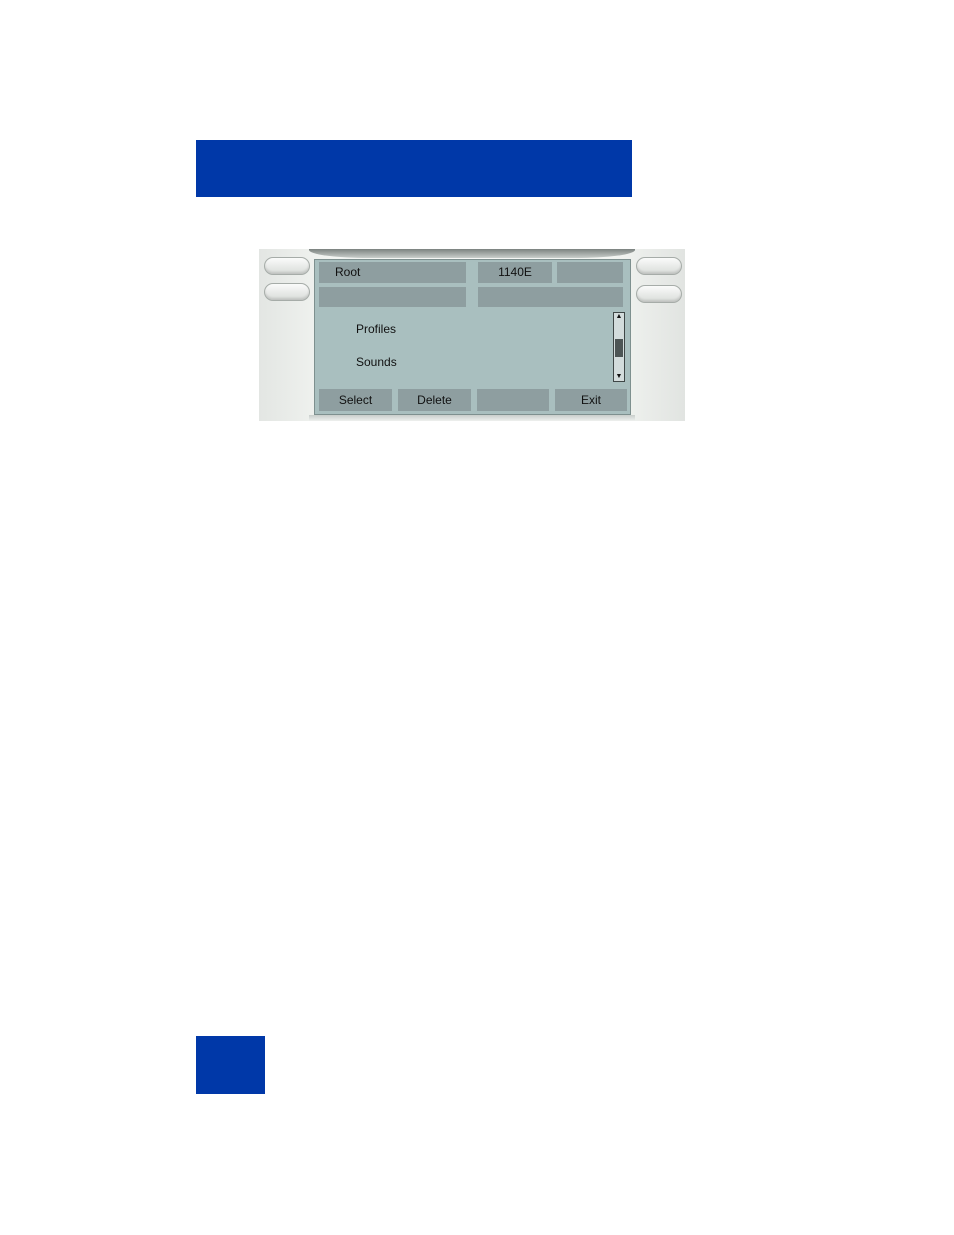  I want to click on bezel-bottom, so click(472, 418).